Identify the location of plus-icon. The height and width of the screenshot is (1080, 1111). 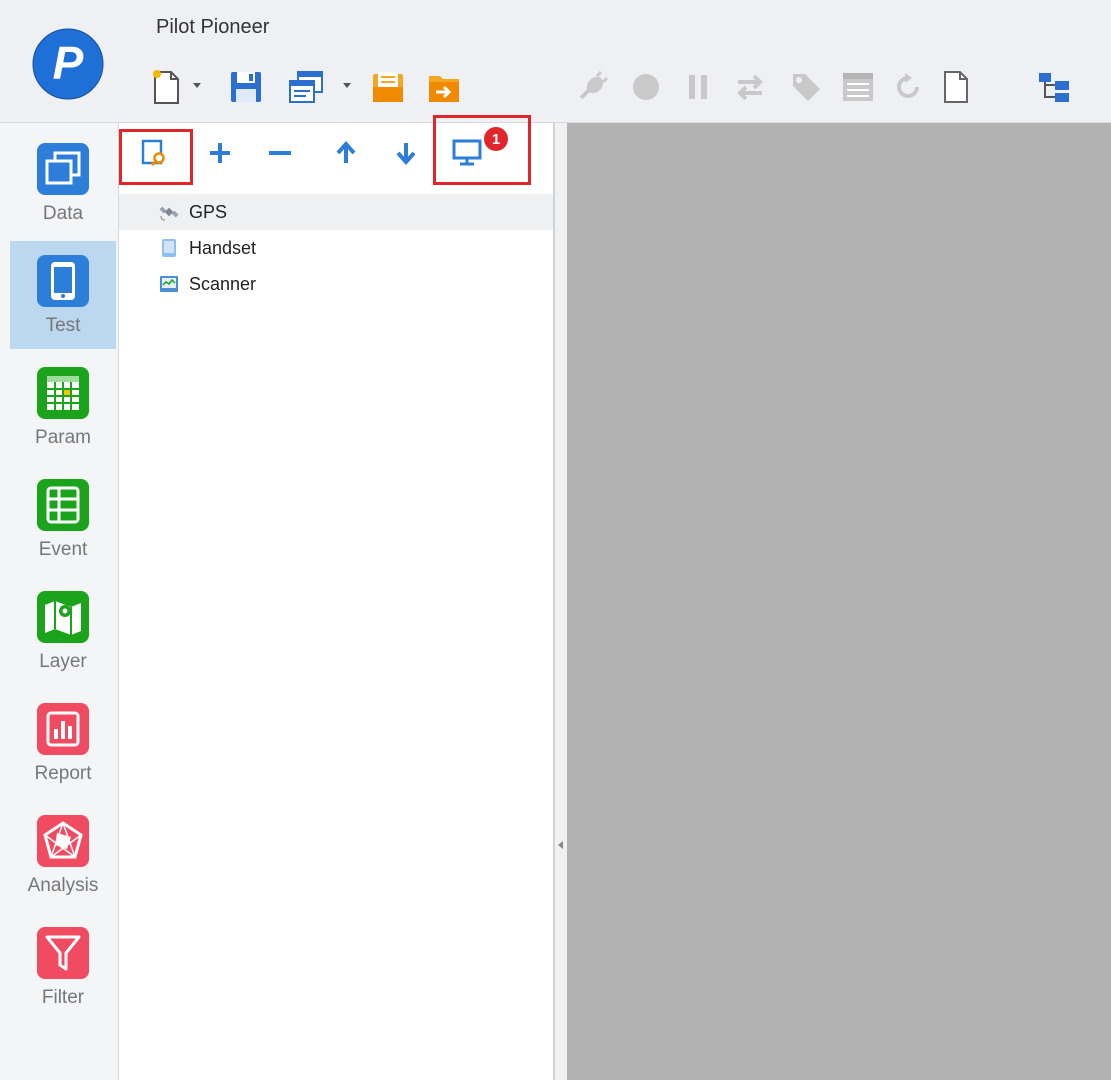
(220, 153).